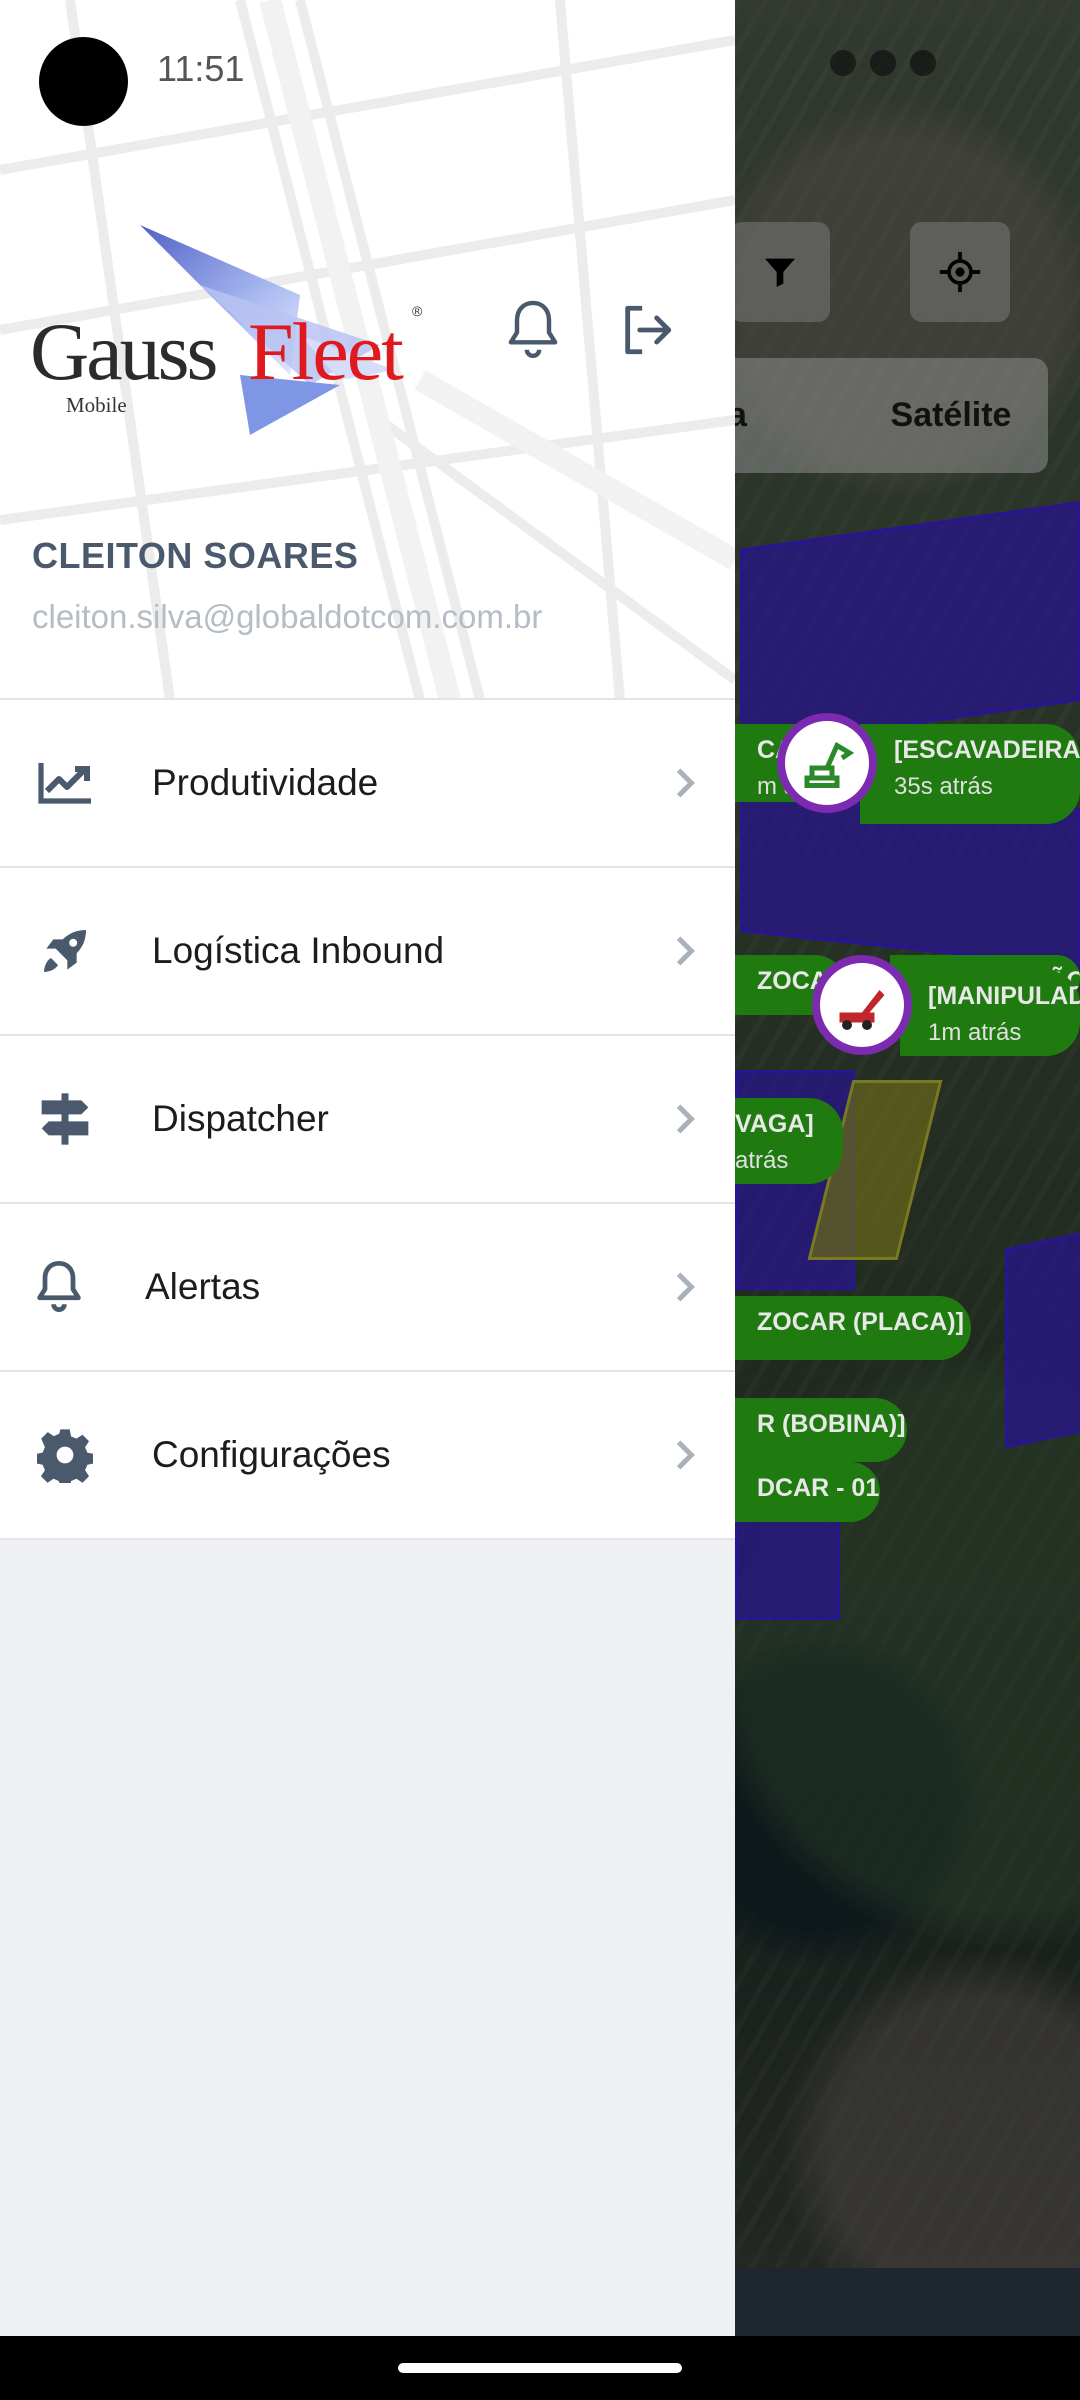 The image size is (1080, 2400). What do you see at coordinates (1004, 996) in the screenshot?
I see `vehicle-label-title: [MANIPULAD` at bounding box center [1004, 996].